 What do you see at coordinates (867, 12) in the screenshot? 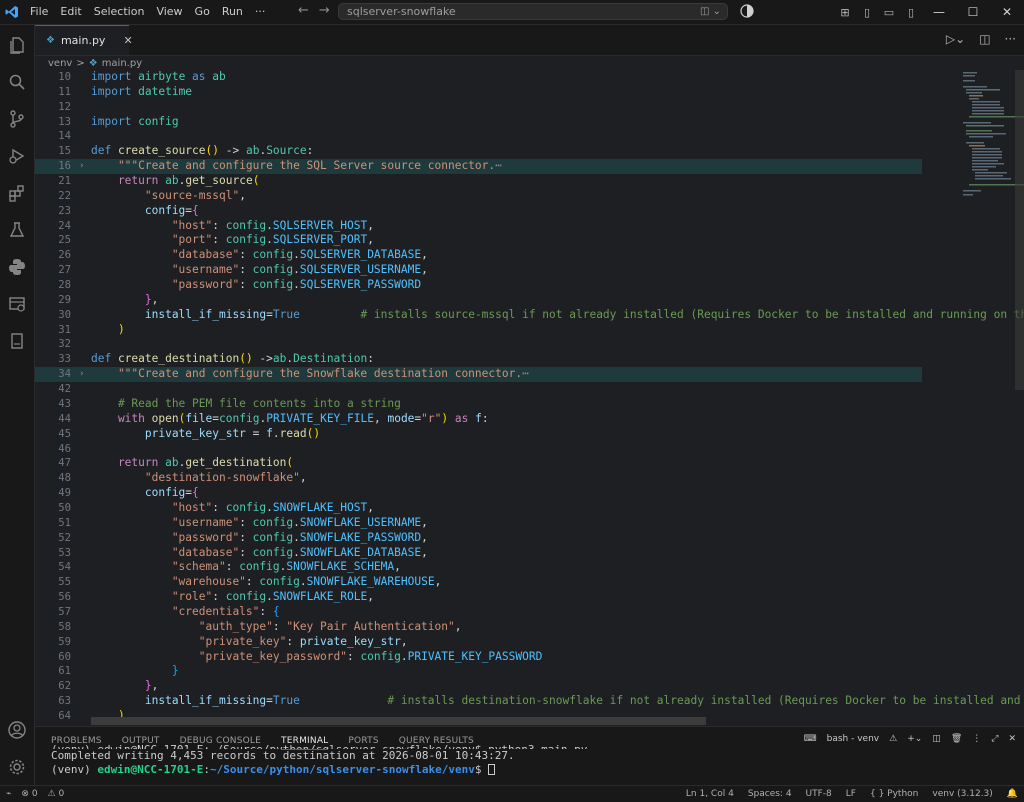
I see `toggle-sidebar-icon: ▯` at bounding box center [867, 12].